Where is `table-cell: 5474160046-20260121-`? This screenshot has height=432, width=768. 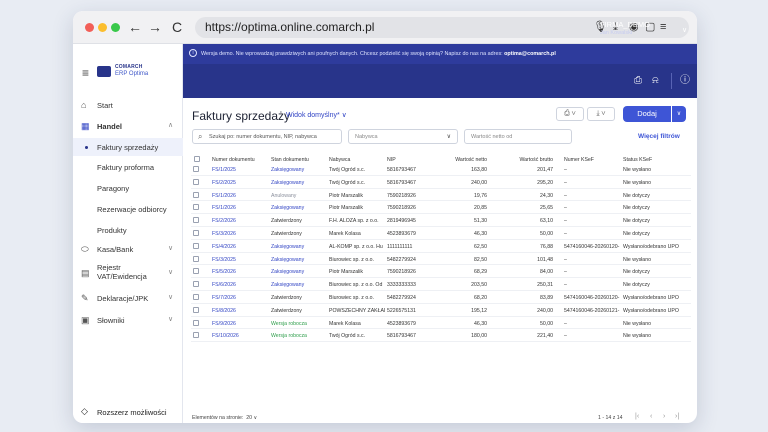 table-cell: 5474160046-20260121- is located at coordinates (592, 310).